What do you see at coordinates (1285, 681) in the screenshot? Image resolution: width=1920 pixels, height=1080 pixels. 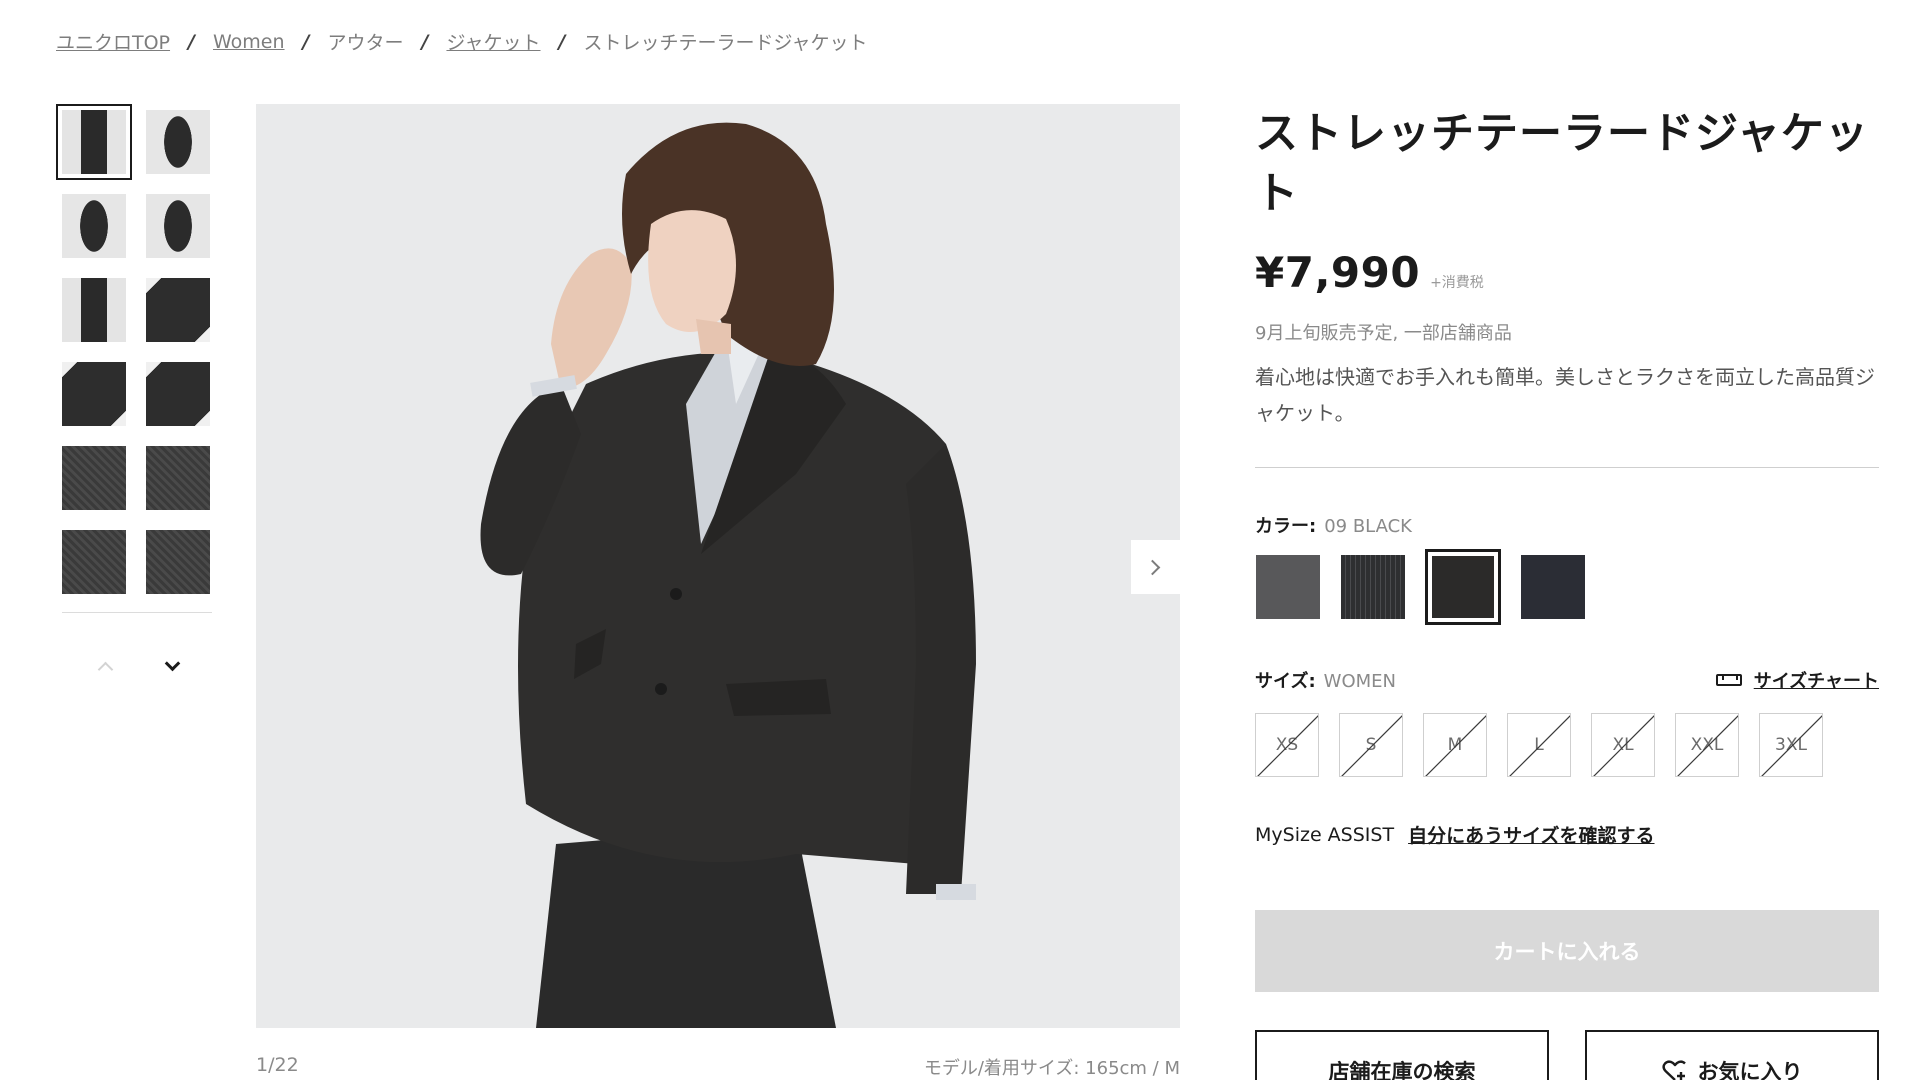 I see `size-label: サイズ:` at bounding box center [1285, 681].